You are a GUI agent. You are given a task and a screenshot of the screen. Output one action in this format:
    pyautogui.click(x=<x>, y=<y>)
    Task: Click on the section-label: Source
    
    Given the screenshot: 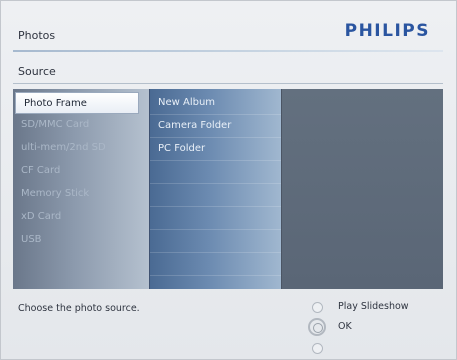 What is the action you would take?
    pyautogui.click(x=37, y=71)
    